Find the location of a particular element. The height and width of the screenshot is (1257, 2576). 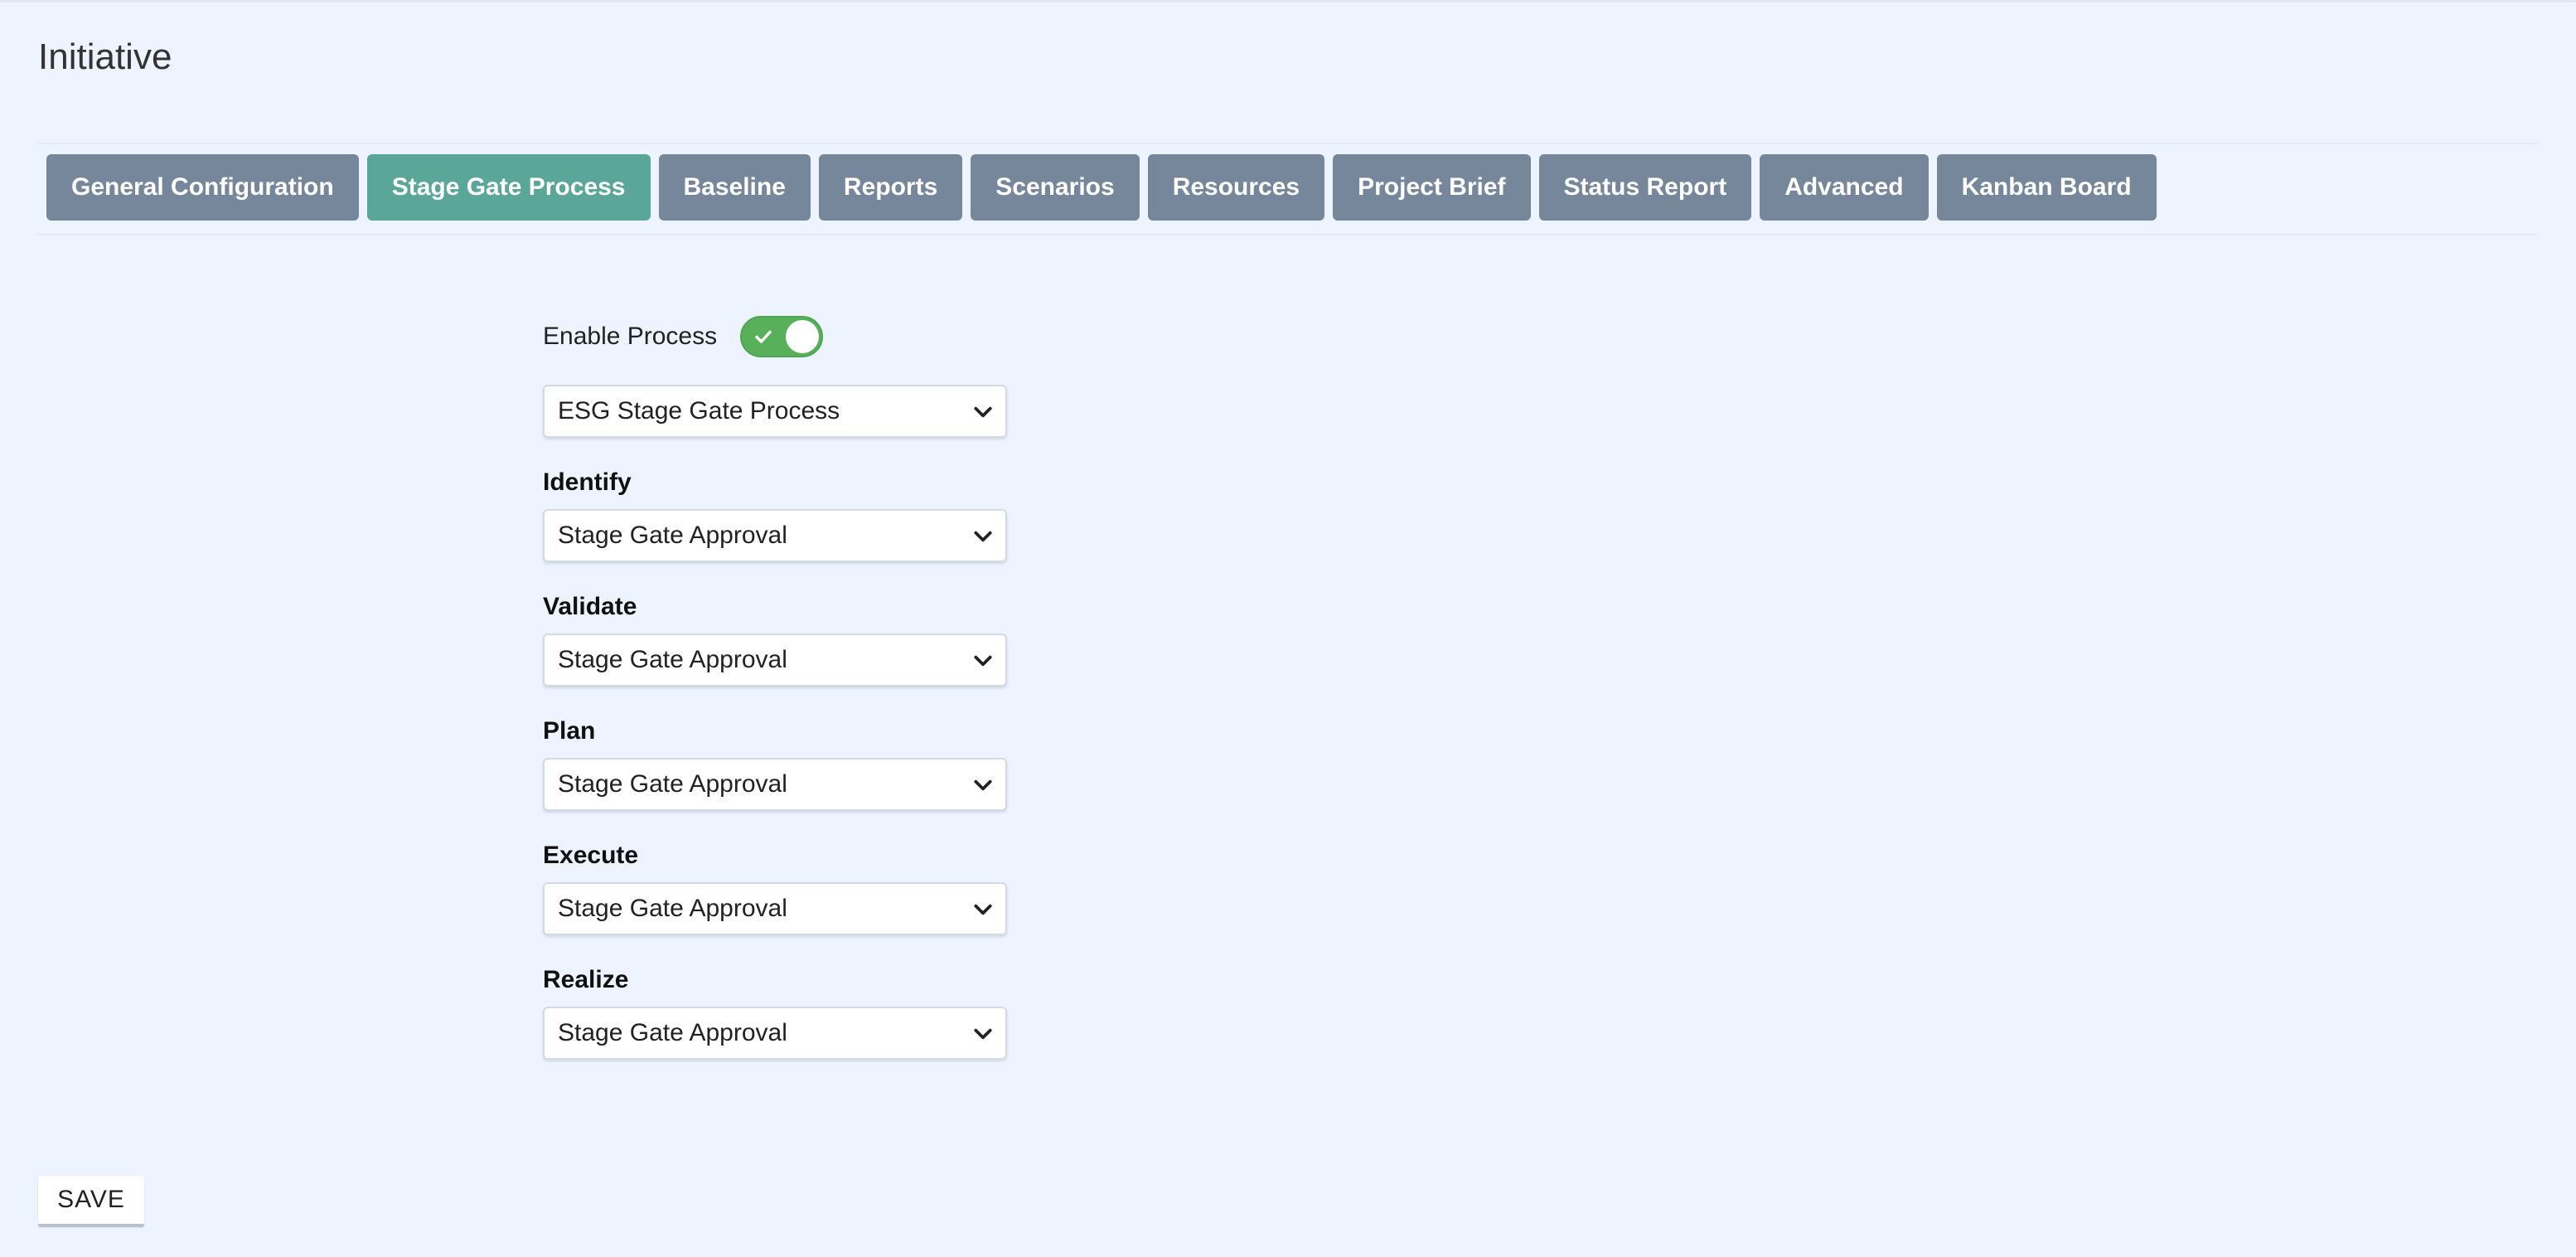

stage-select-validate: Stage Gate Approval is located at coordinates (775, 660).